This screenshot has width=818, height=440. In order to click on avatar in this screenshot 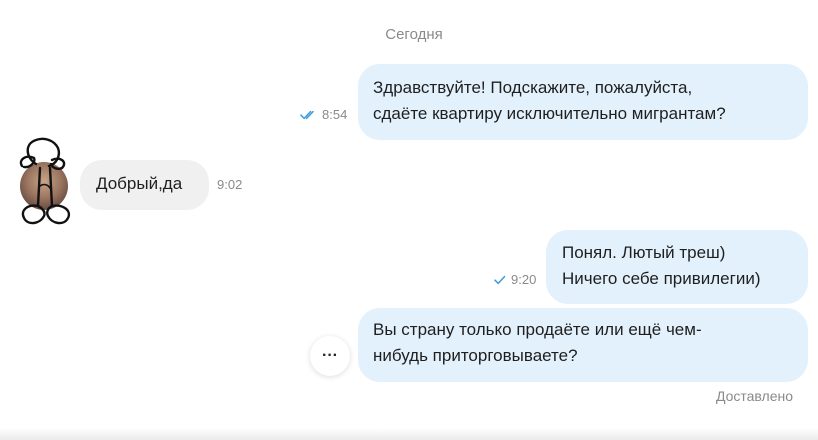, I will do `click(45, 182)`.